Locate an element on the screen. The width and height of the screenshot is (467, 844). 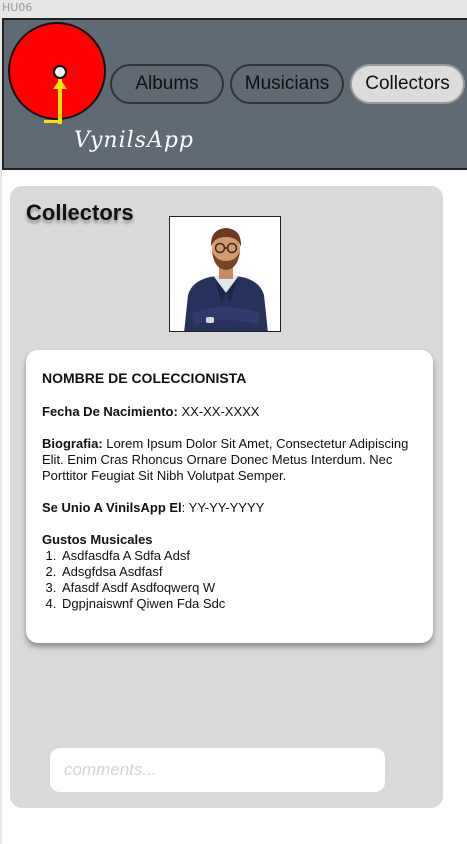
vinyl-logo-icon is located at coordinates (57, 73).